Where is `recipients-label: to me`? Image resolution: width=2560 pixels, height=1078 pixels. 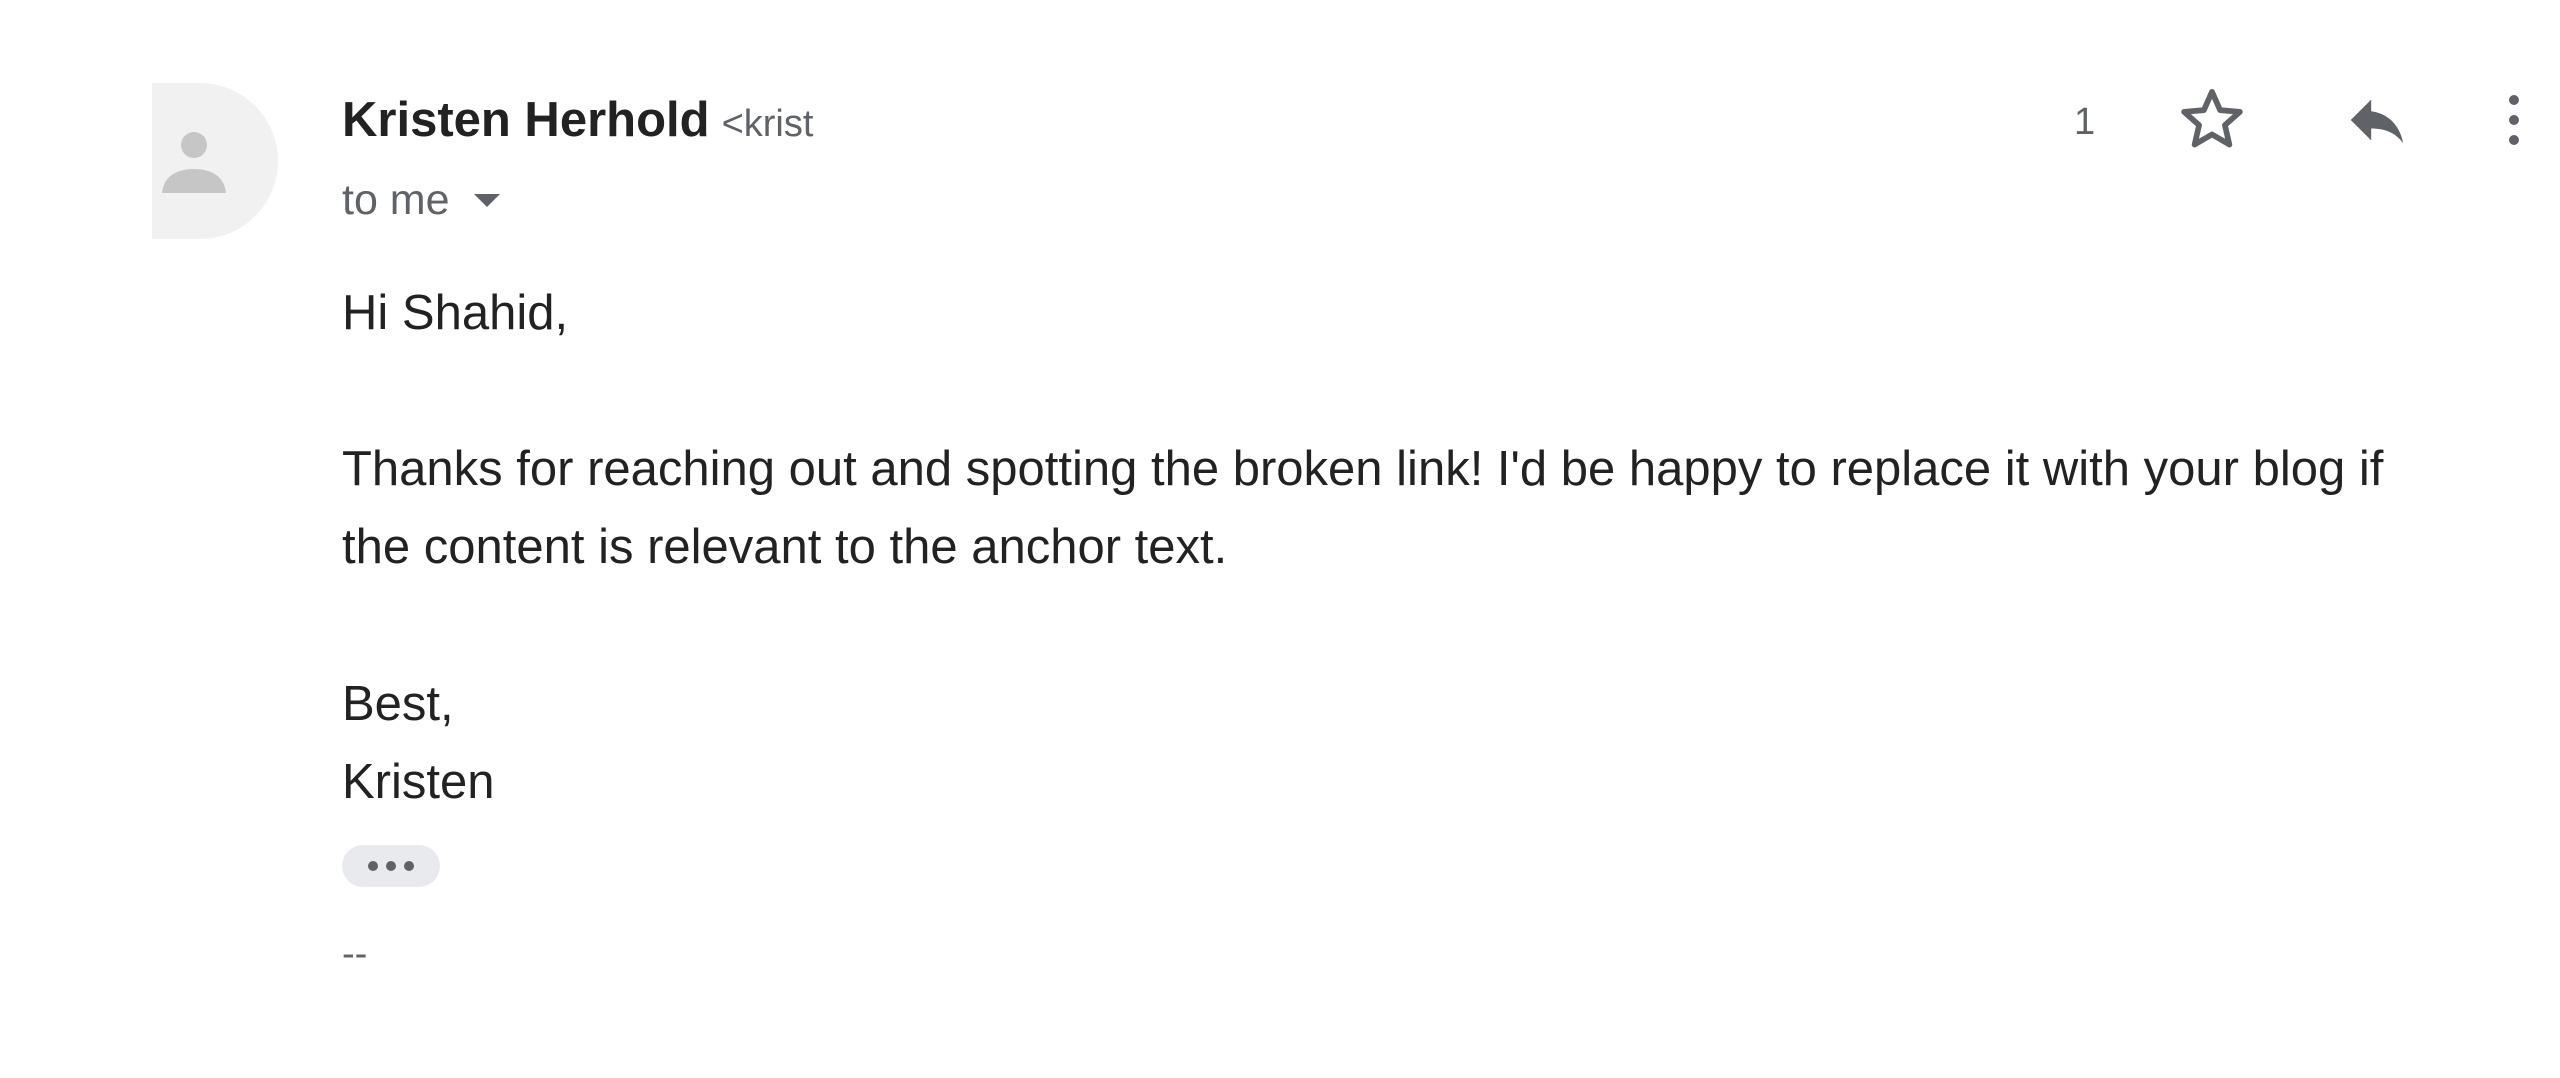 recipients-label: to me is located at coordinates (396, 200).